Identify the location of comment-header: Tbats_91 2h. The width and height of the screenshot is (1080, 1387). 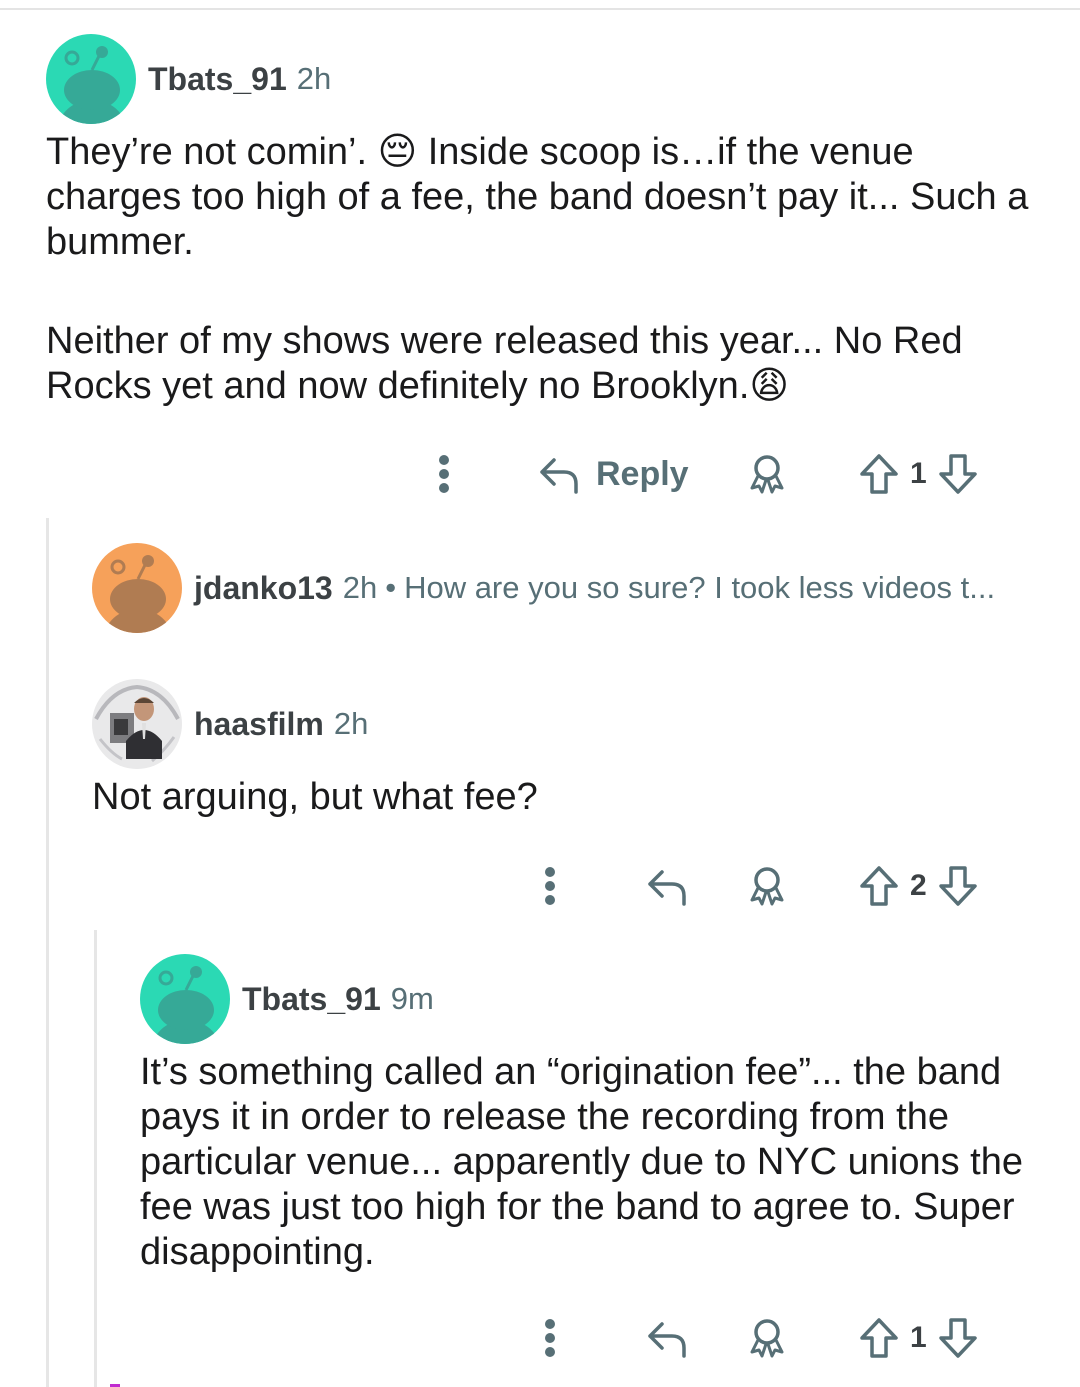
(546, 79).